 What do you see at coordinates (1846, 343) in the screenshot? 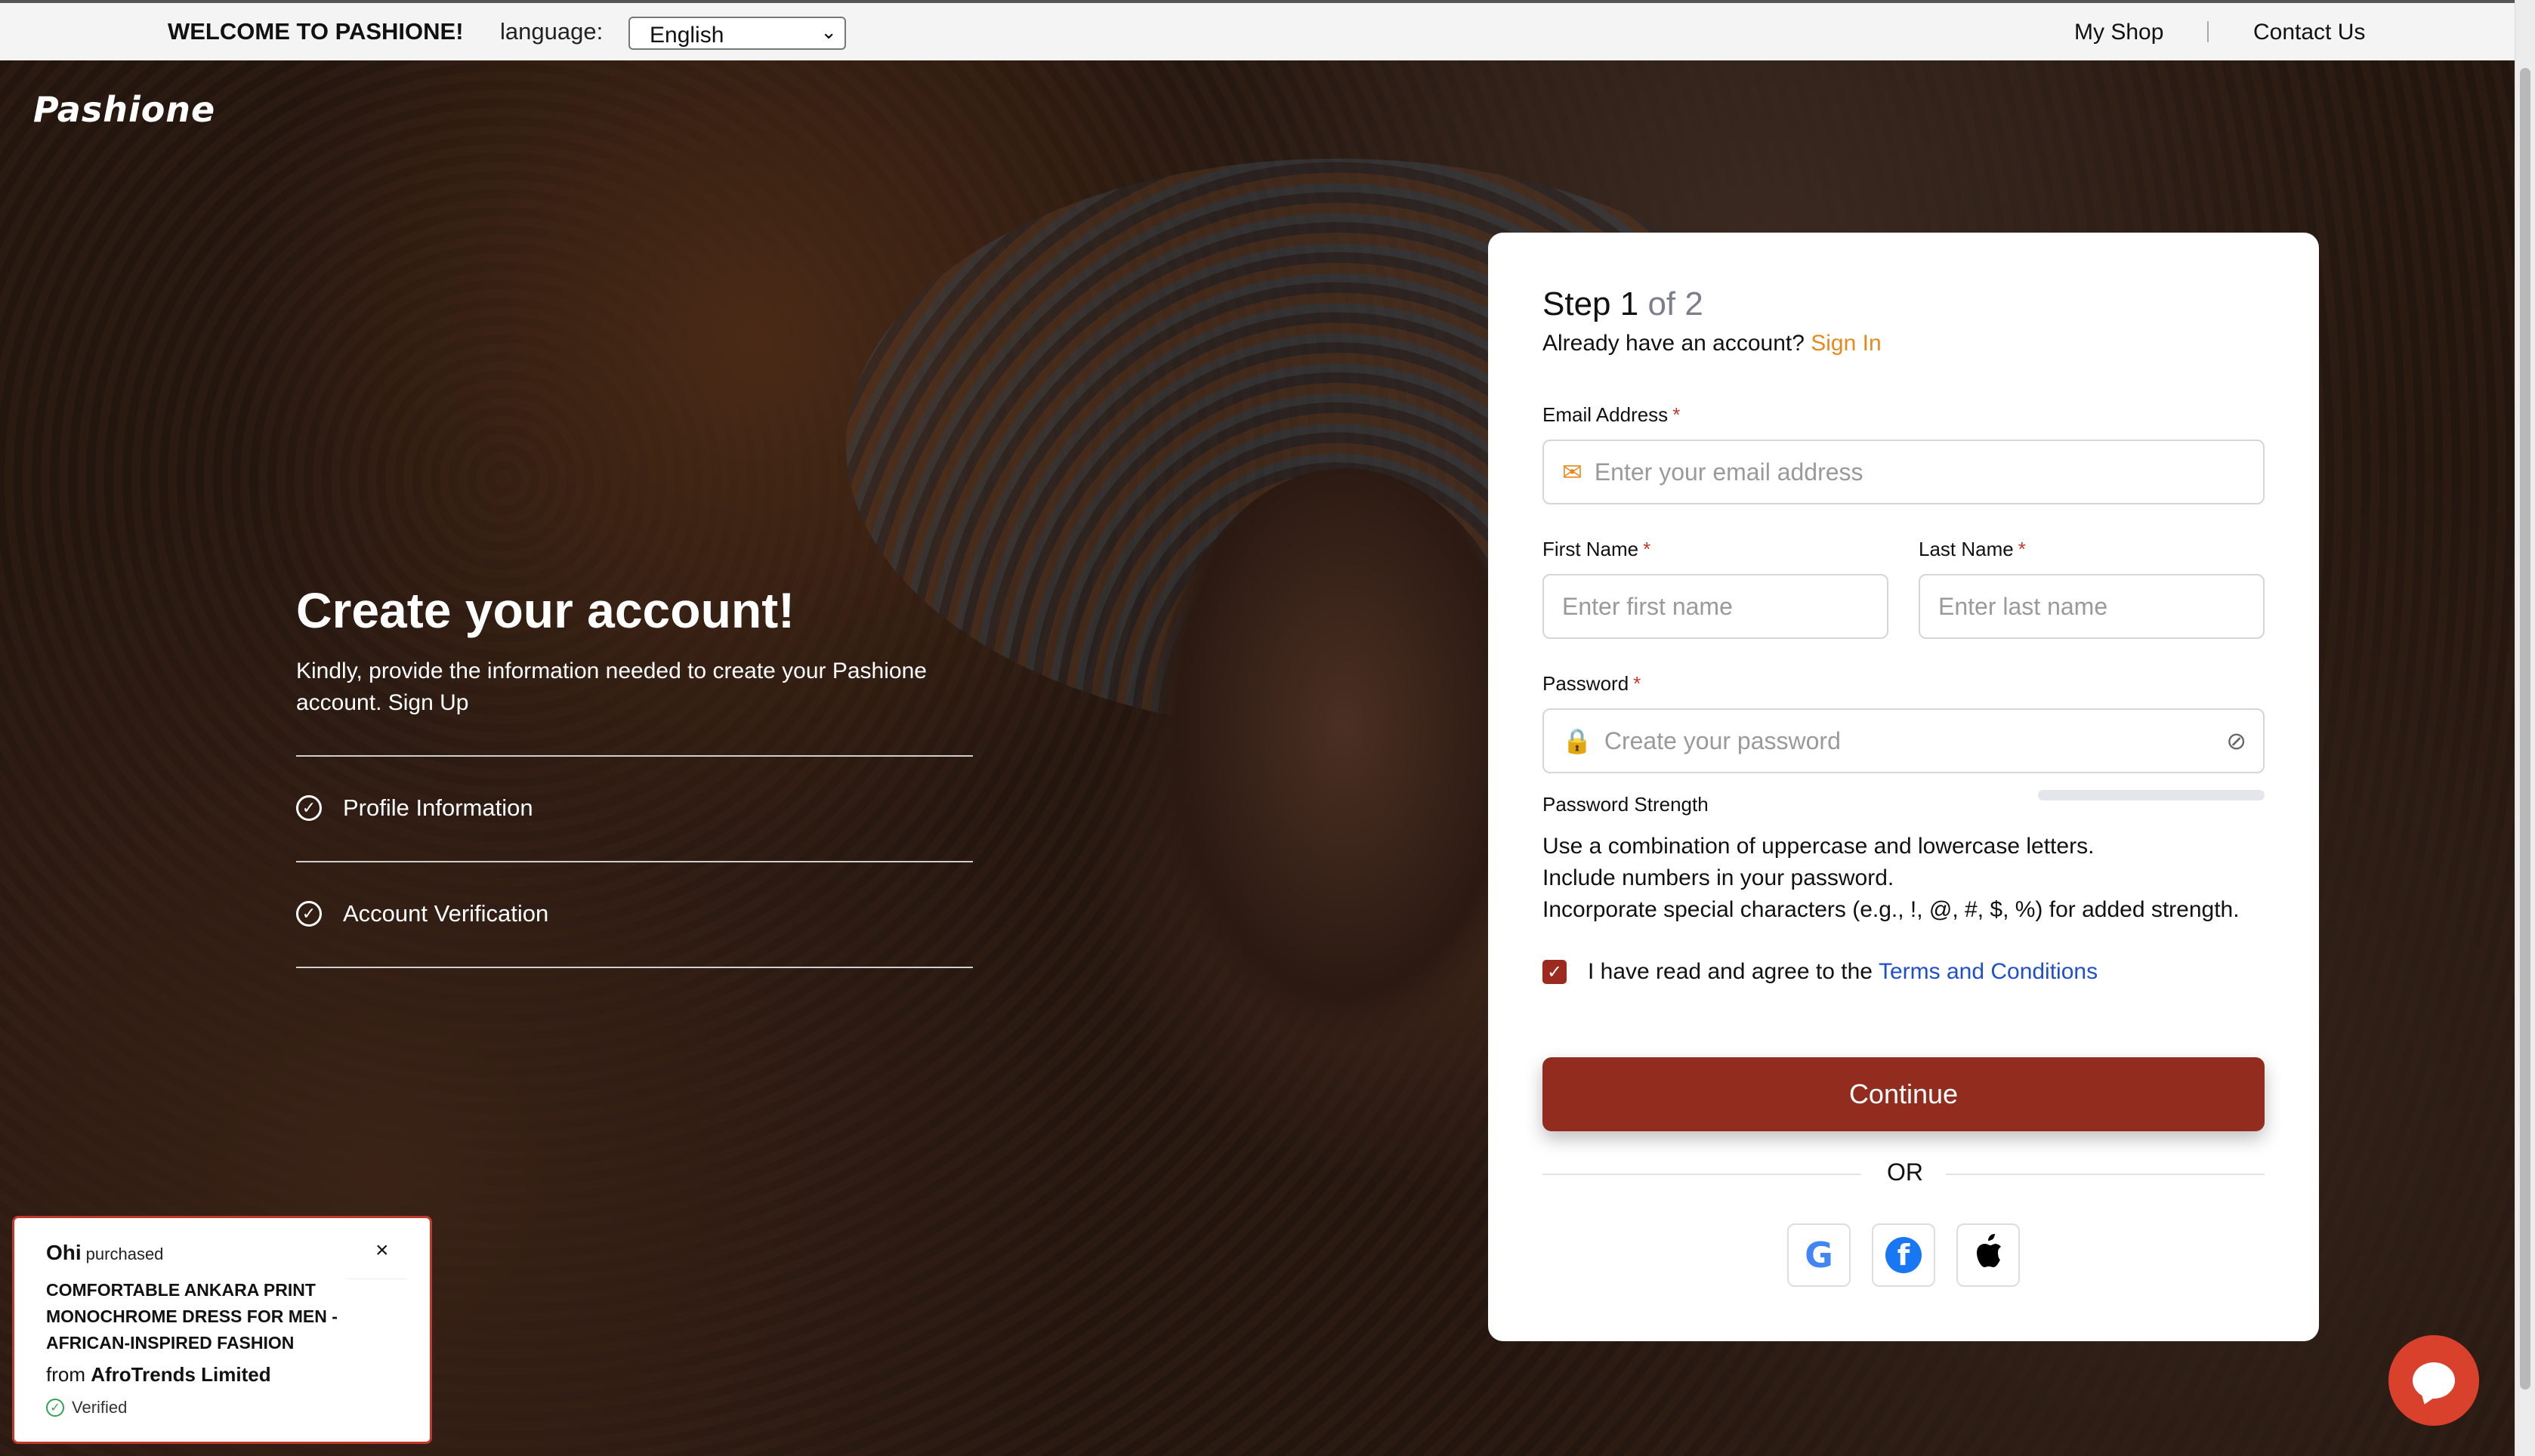
I see `sign-in-link: Sign In` at bounding box center [1846, 343].